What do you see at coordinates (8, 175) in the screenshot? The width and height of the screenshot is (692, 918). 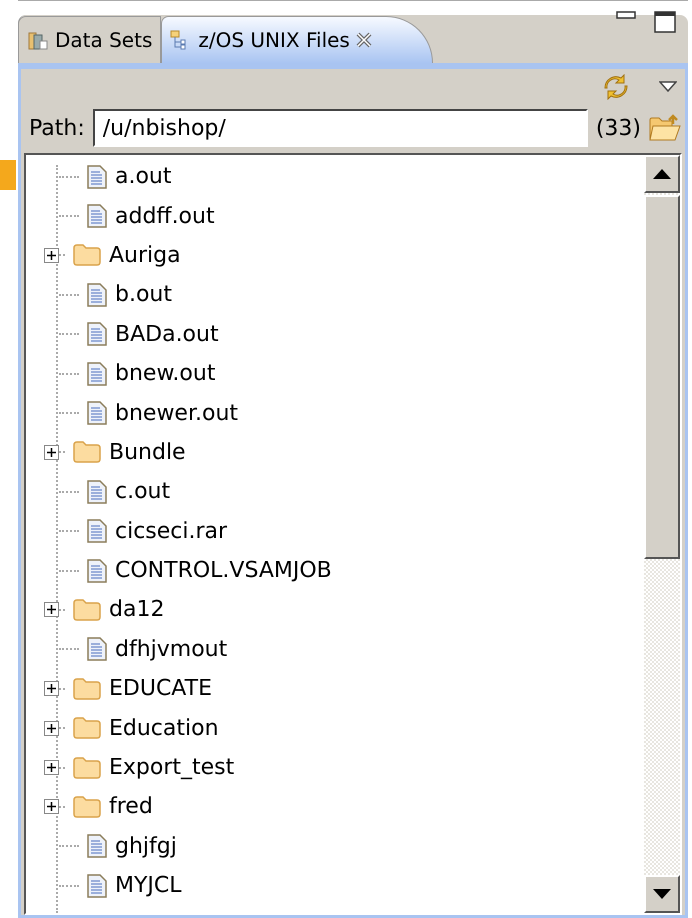 I see `marker-strip` at bounding box center [8, 175].